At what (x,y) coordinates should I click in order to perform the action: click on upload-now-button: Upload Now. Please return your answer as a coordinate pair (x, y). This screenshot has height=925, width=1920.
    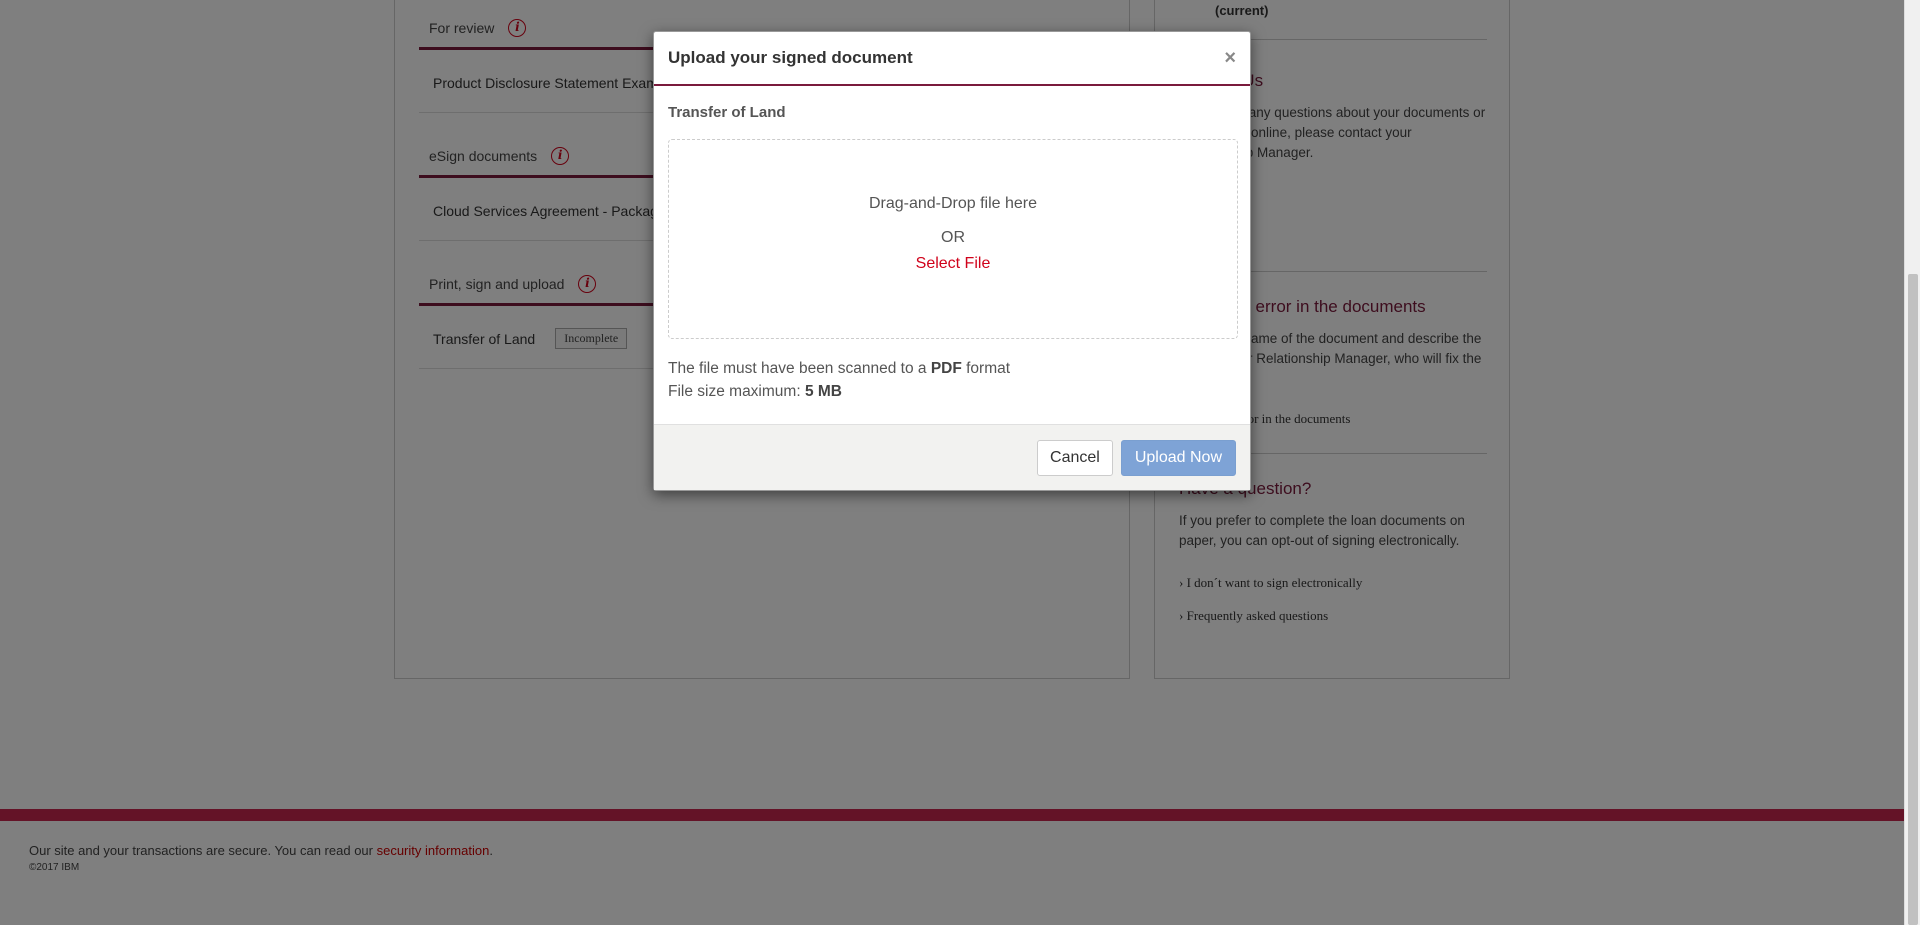
    Looking at the image, I should click on (1178, 457).